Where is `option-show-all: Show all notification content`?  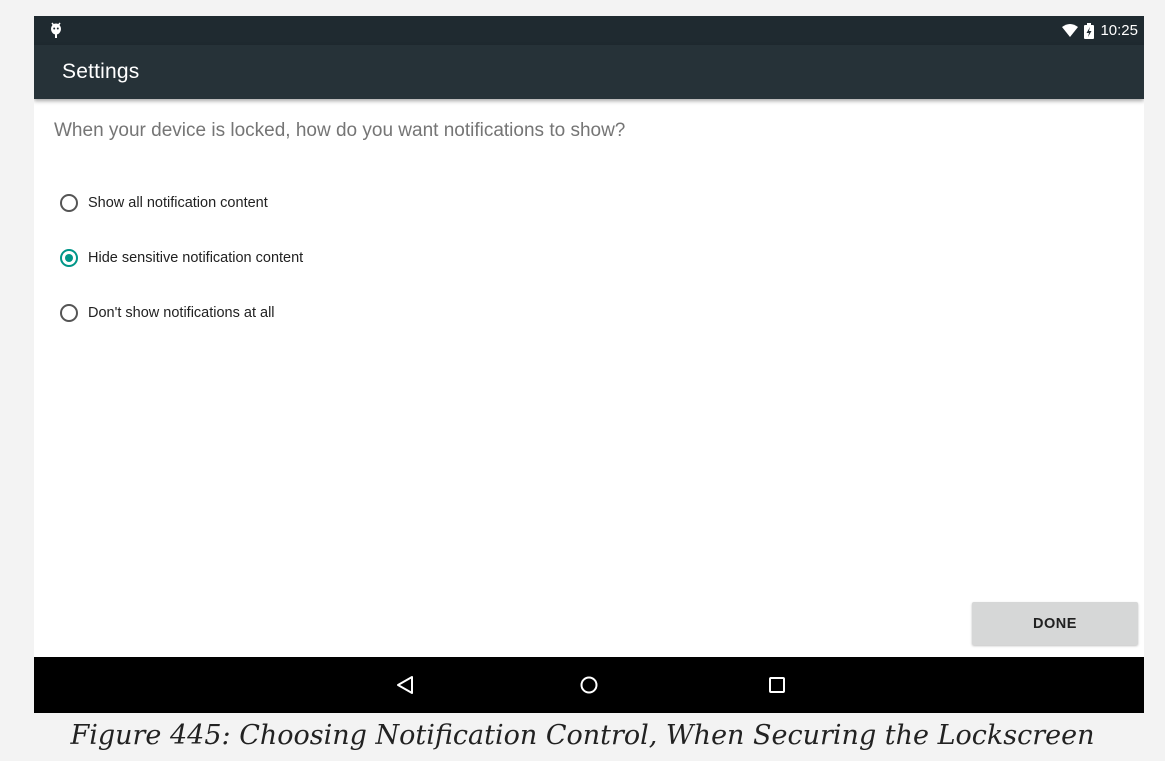
option-show-all: Show all notification content is located at coordinates (164, 203).